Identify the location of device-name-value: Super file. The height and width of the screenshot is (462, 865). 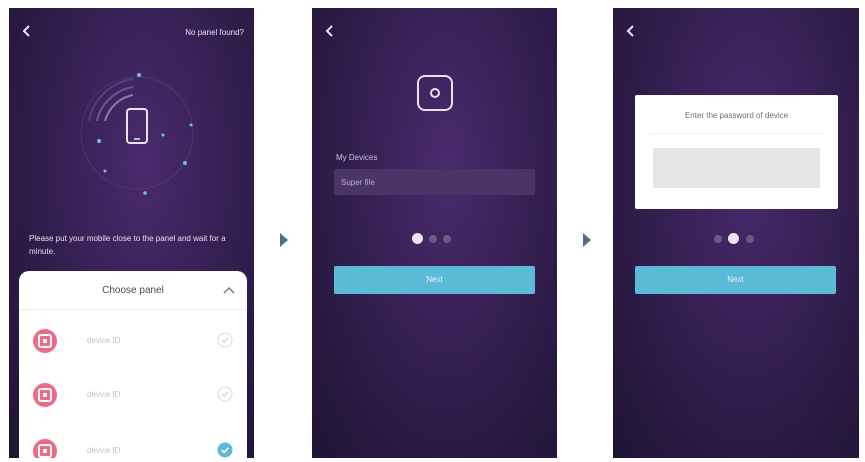
(358, 182).